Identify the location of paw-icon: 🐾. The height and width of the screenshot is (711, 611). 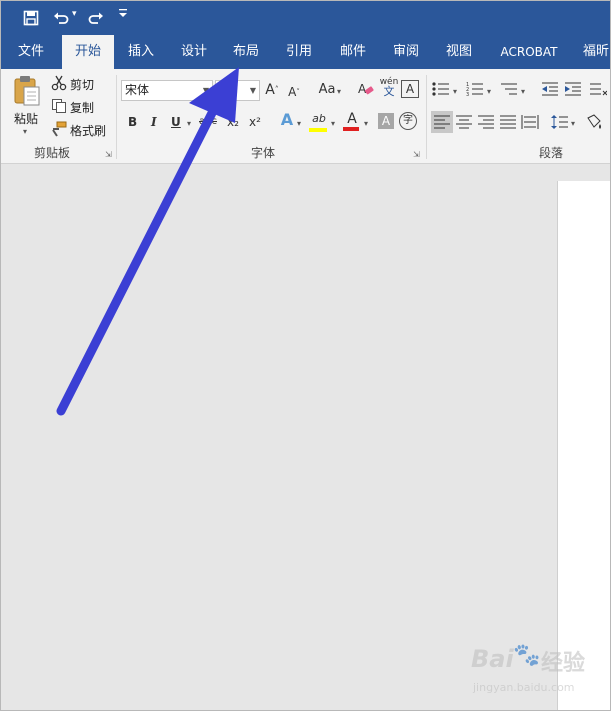
(527, 655).